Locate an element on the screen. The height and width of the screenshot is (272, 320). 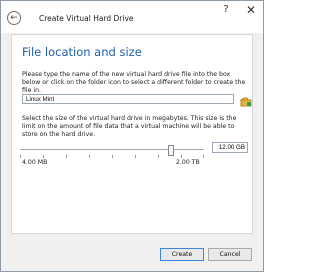
section-heading: File location and size is located at coordinates (82, 52).